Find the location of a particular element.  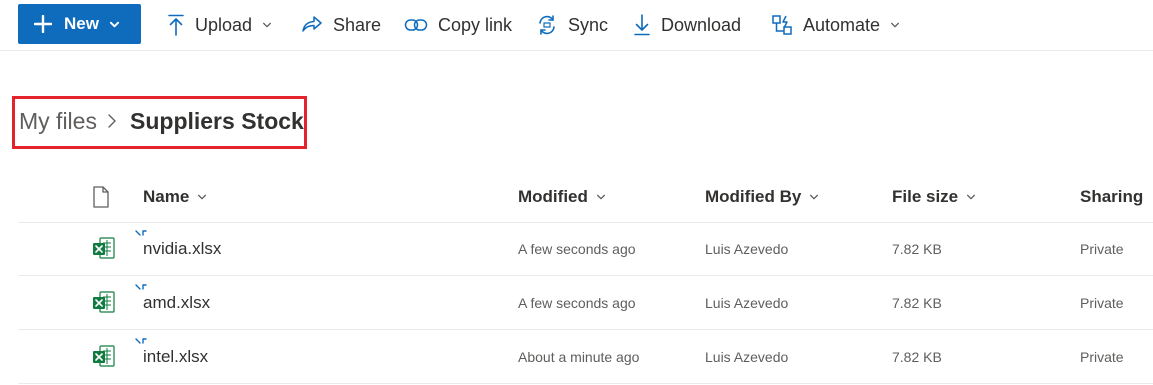

modified-by-header-label: Modified By is located at coordinates (753, 196).